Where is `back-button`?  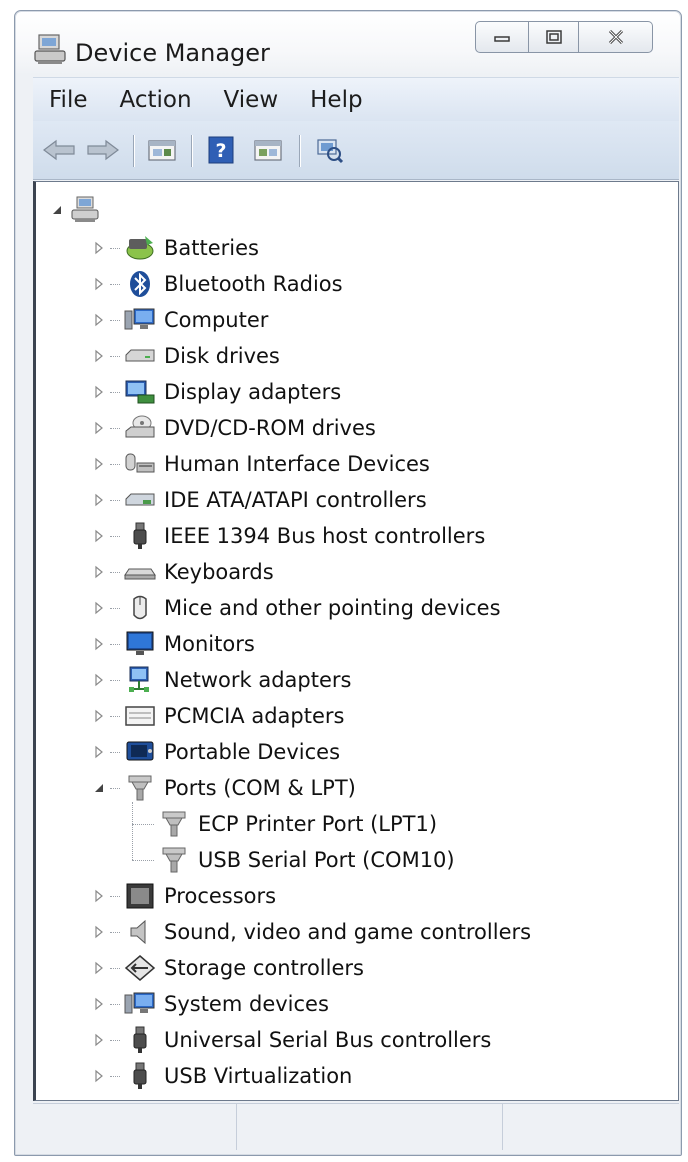
back-button is located at coordinates (59, 150).